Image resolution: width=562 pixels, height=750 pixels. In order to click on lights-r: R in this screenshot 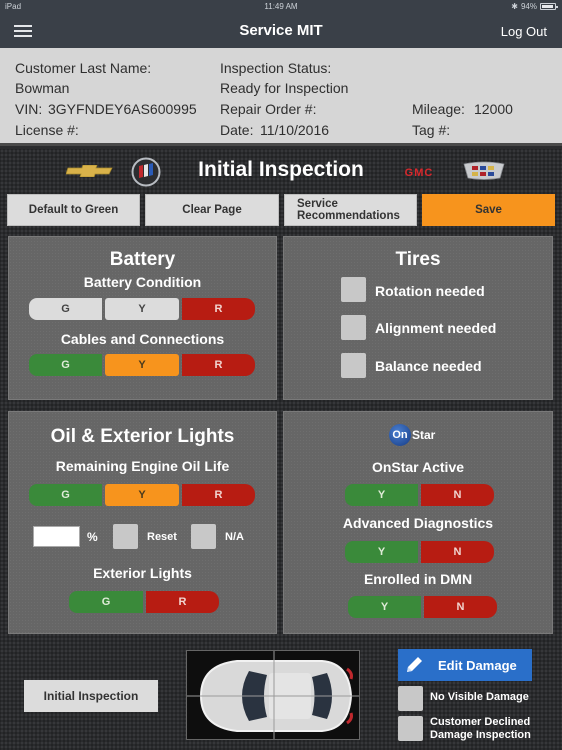, I will do `click(182, 602)`.